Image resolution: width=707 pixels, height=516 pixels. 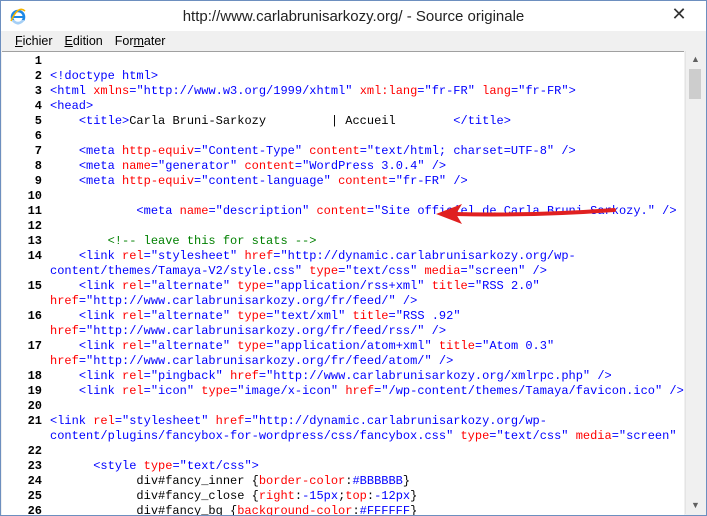 What do you see at coordinates (359, 136) in the screenshot?
I see `source-line: 6` at bounding box center [359, 136].